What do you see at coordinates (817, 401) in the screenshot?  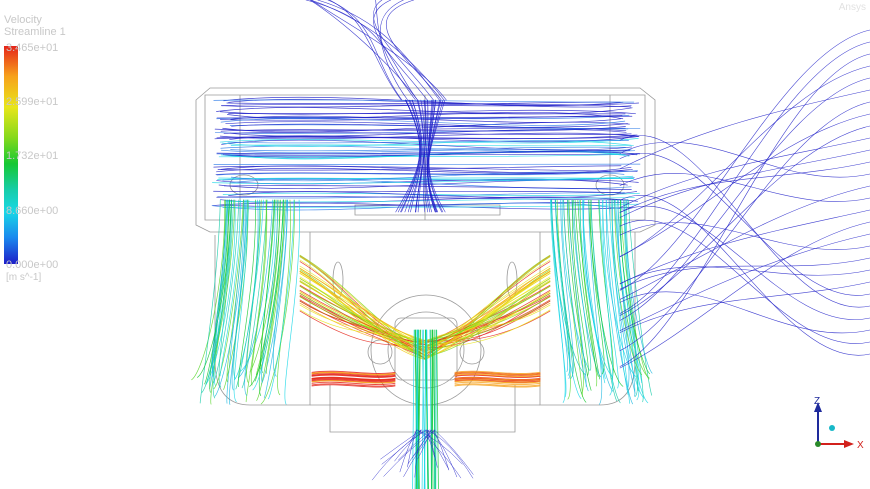 I see `z-axis-label: Z` at bounding box center [817, 401].